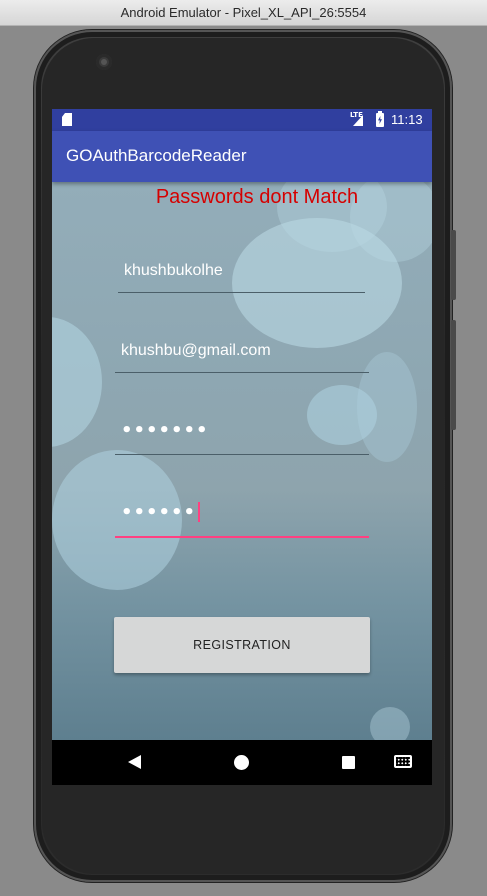 The image size is (487, 896). Describe the element at coordinates (407, 119) in the screenshot. I see `status-clock: 11:13` at that location.